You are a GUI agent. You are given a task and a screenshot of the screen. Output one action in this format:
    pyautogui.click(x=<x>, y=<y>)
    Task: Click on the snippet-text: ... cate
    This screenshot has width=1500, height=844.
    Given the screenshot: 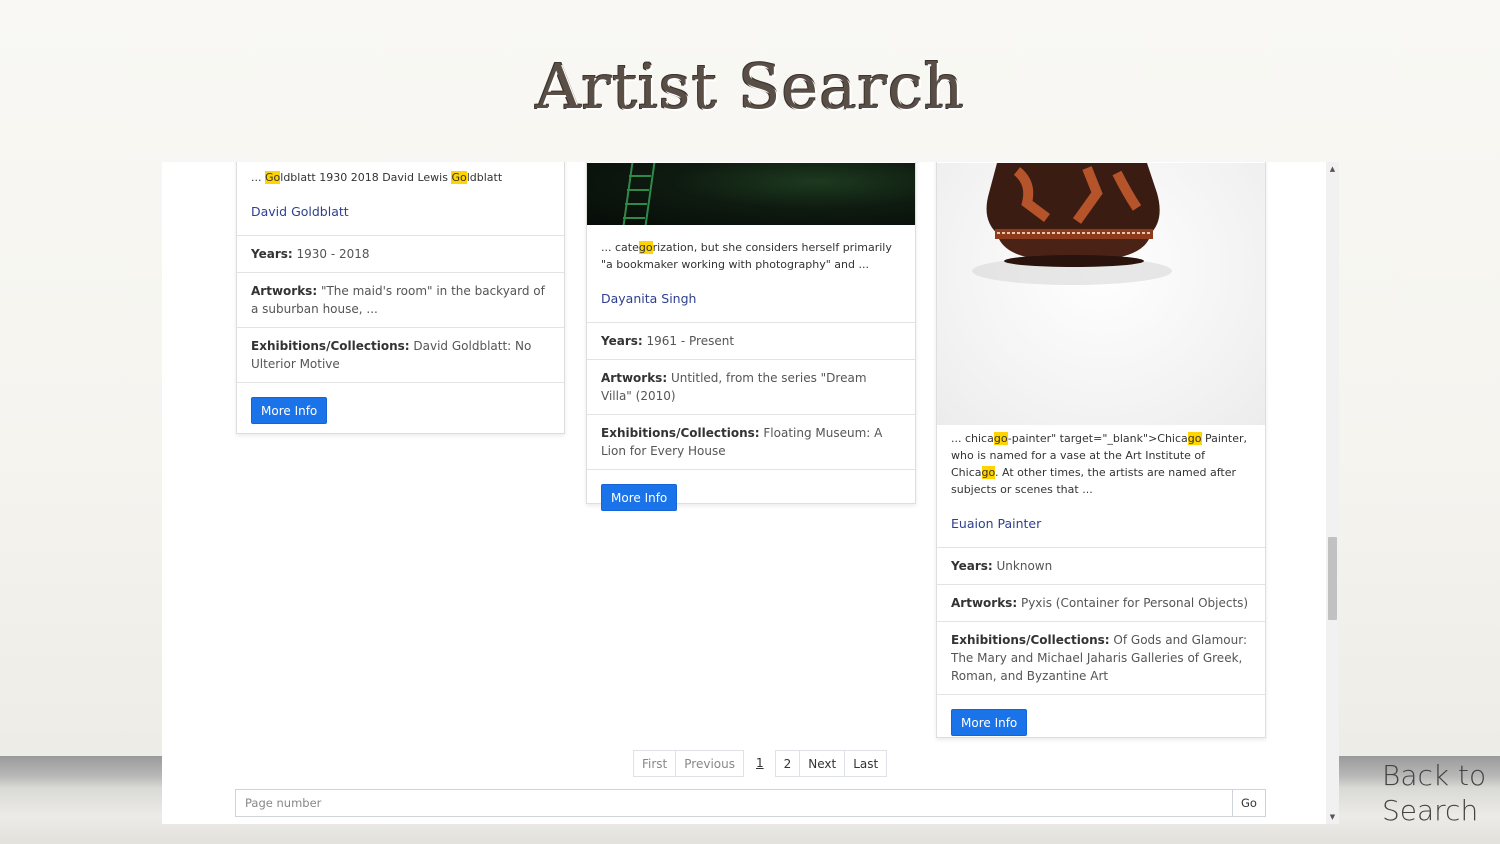 What is the action you would take?
    pyautogui.click(x=620, y=247)
    